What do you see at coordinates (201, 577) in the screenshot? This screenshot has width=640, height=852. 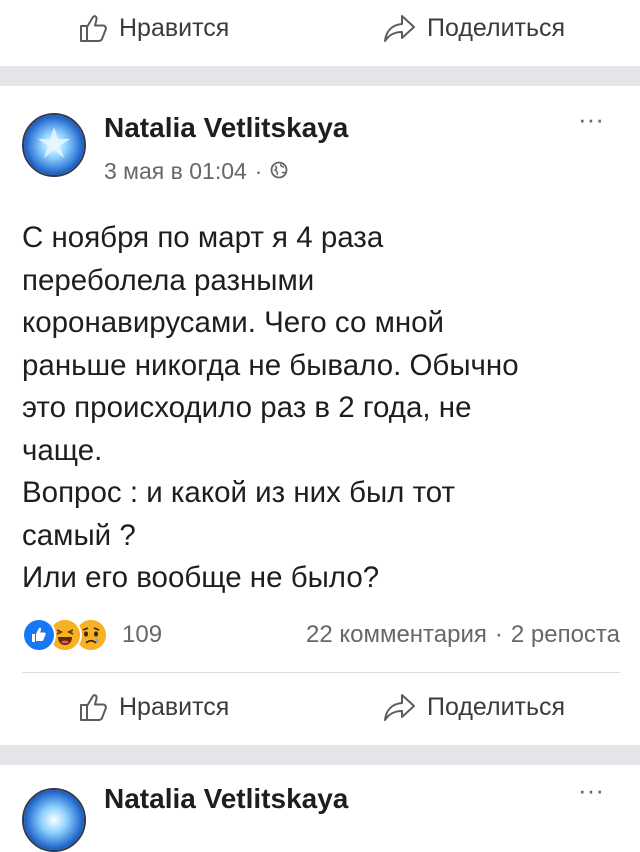 I see `post-text-line: Или его вообще не было?` at bounding box center [201, 577].